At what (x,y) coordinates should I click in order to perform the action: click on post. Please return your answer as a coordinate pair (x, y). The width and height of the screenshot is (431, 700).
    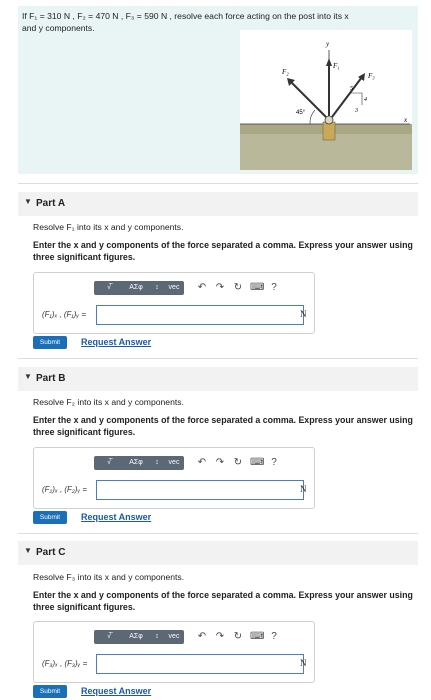
    Looking at the image, I should click on (329, 131).